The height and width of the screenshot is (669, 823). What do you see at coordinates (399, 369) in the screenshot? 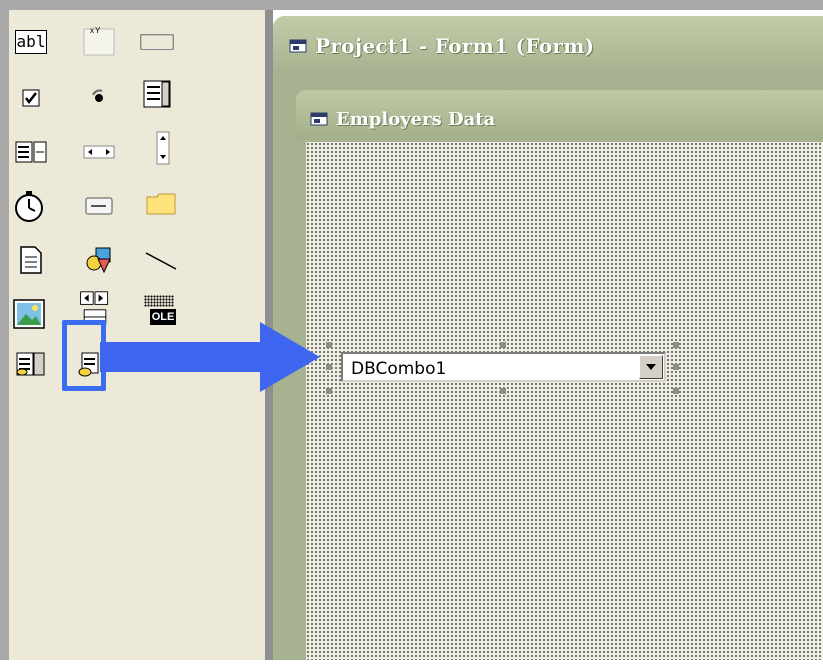
I see `dbcombo-value: DBCombo1` at bounding box center [399, 369].